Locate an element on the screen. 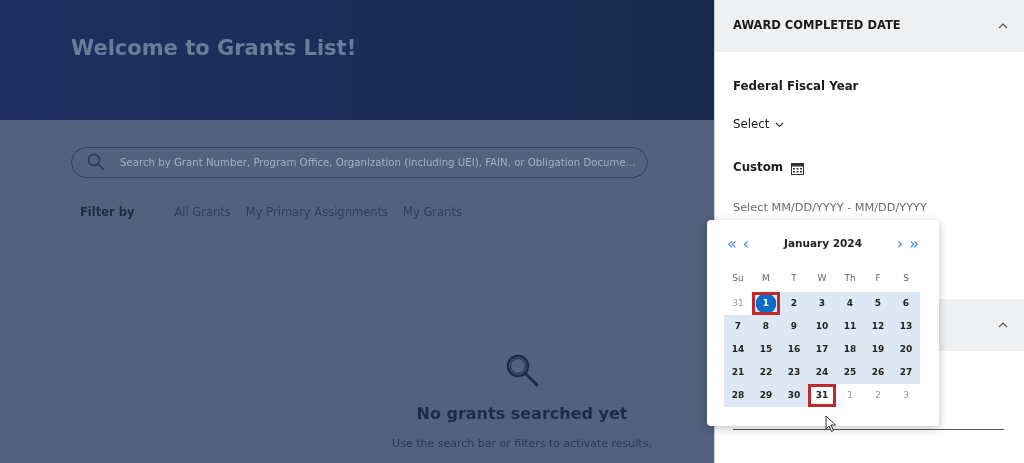 Image resolution: width=1024 pixels, height=463 pixels. calendar-icon is located at coordinates (798, 168).